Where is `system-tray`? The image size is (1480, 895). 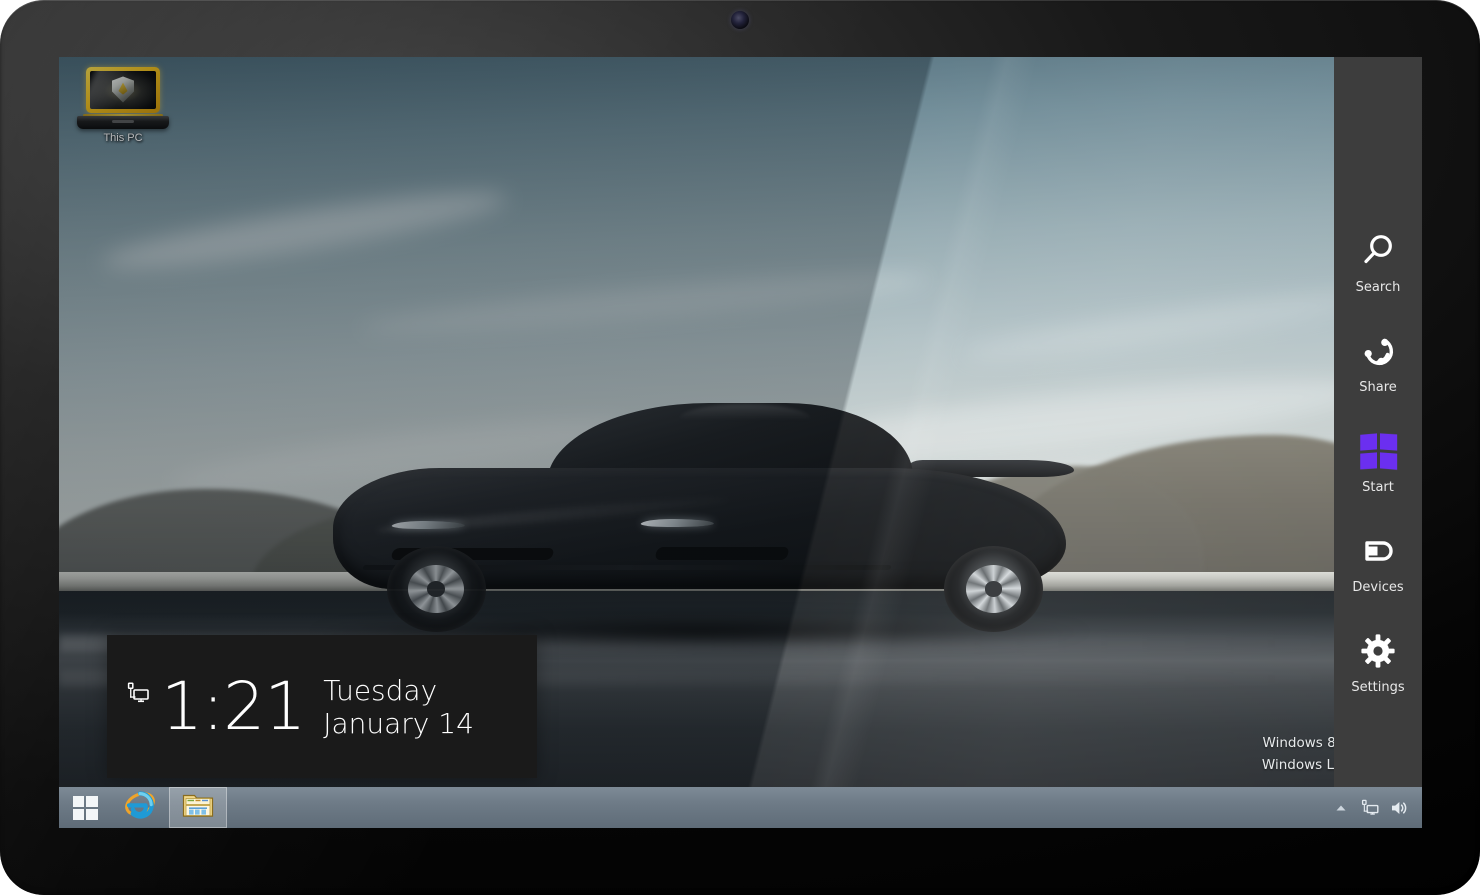 system-tray is located at coordinates (1376, 808).